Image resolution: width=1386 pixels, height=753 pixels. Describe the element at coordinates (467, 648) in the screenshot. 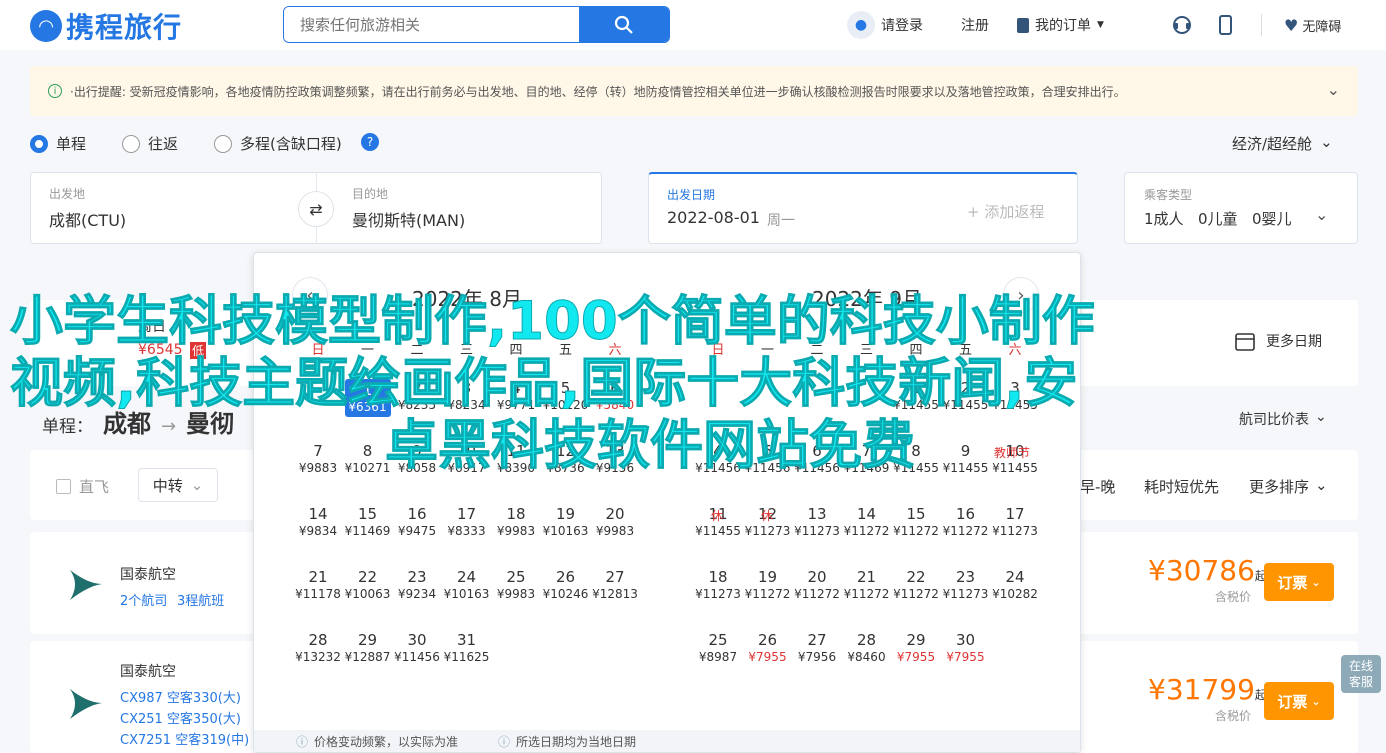

I see `calendar-day: 31 ¥11625` at that location.